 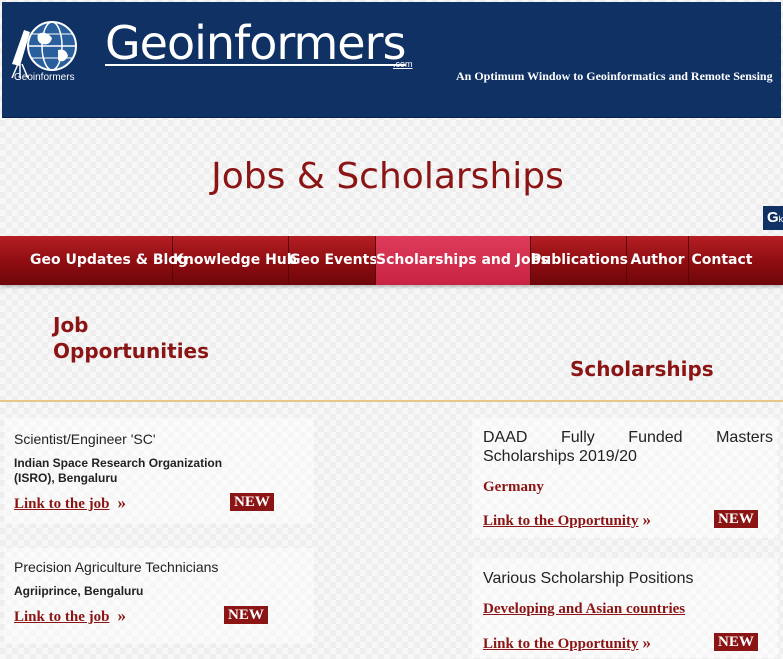 What do you see at coordinates (513, 487) in the screenshot?
I see `scholarship-region: Germany` at bounding box center [513, 487].